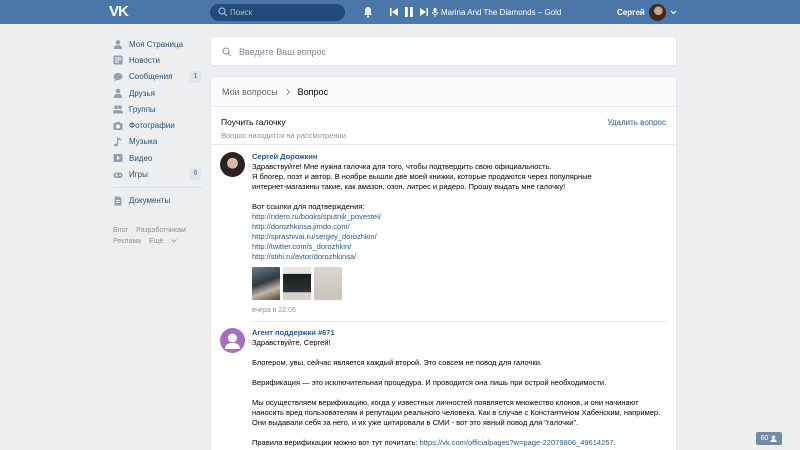 The height and width of the screenshot is (450, 800). What do you see at coordinates (118, 201) in the screenshot?
I see `documents-icon` at bounding box center [118, 201].